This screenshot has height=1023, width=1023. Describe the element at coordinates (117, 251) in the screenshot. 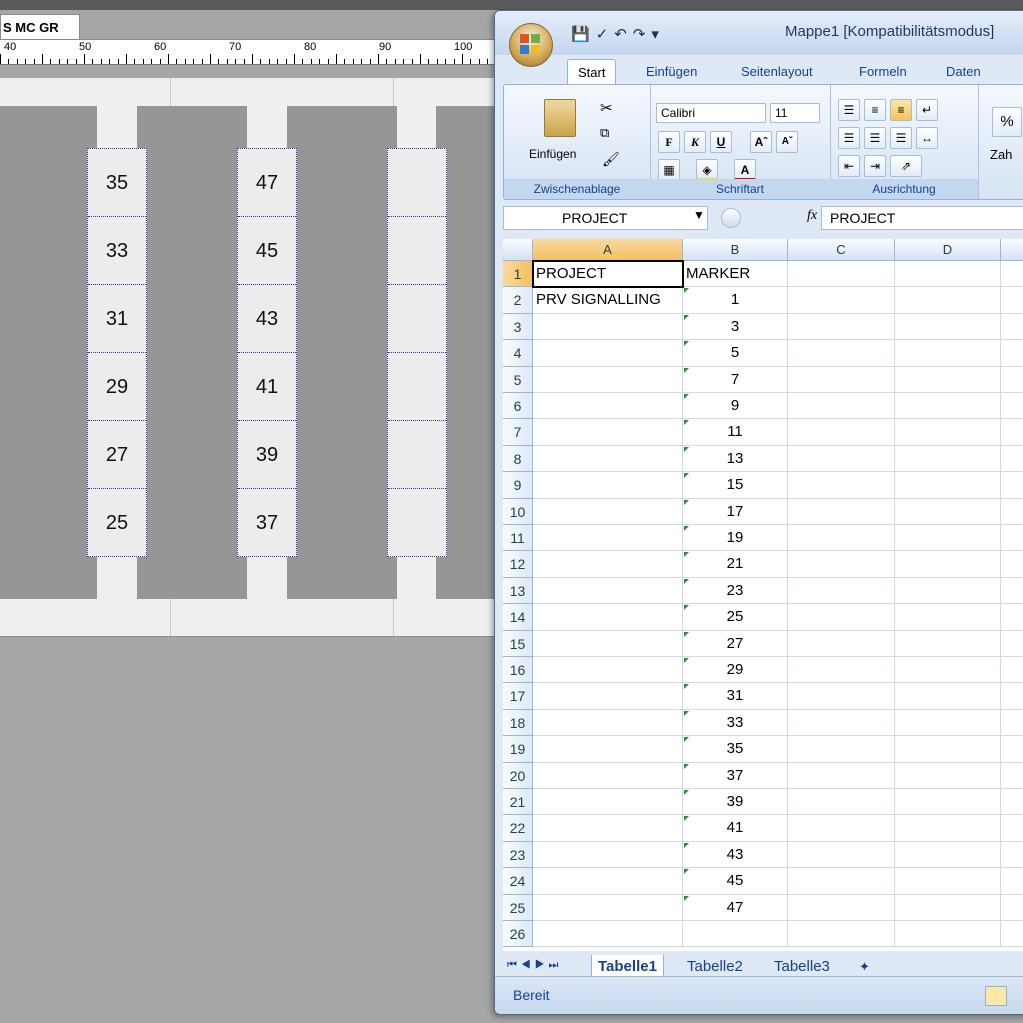

I see `marker-cell: 33` at that location.